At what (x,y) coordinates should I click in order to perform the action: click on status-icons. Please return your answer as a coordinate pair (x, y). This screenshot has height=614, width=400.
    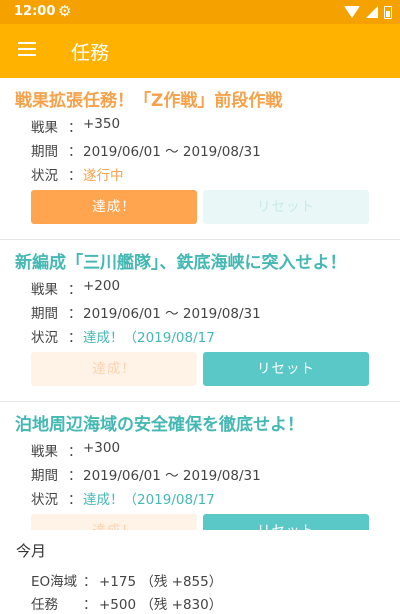
    Looking at the image, I should click on (368, 12).